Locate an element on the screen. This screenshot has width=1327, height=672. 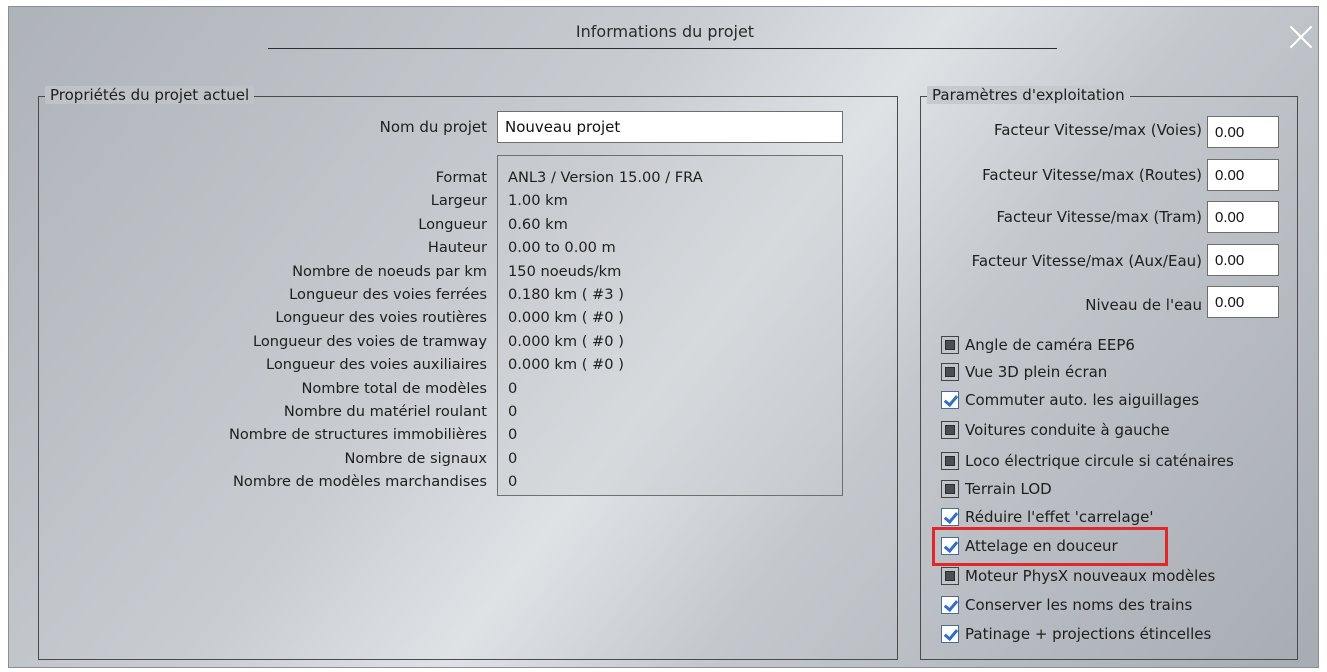
checkbox-label: Terrain LOD is located at coordinates (1008, 489).